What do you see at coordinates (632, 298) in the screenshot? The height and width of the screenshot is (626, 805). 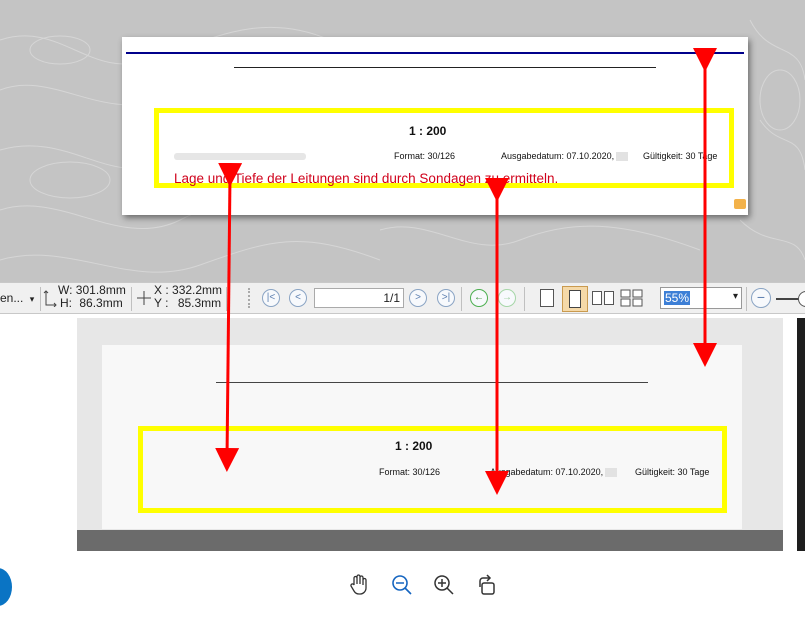 I see `grid-view-icon` at bounding box center [632, 298].